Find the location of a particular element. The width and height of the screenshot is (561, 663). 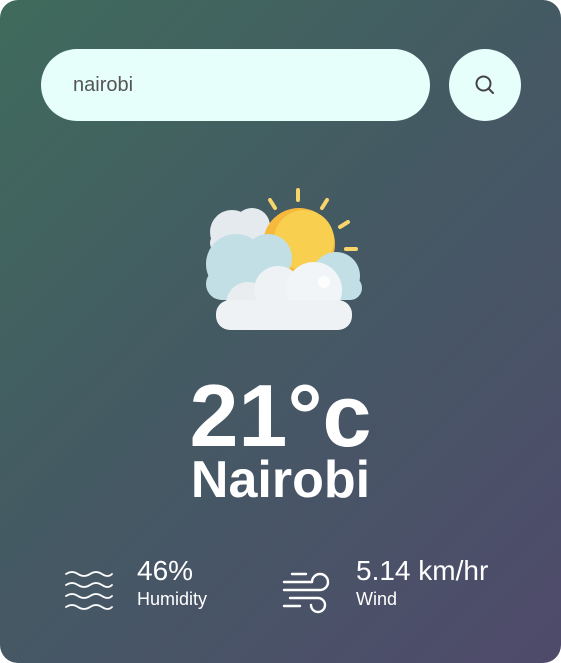

search-field is located at coordinates (235, 85).